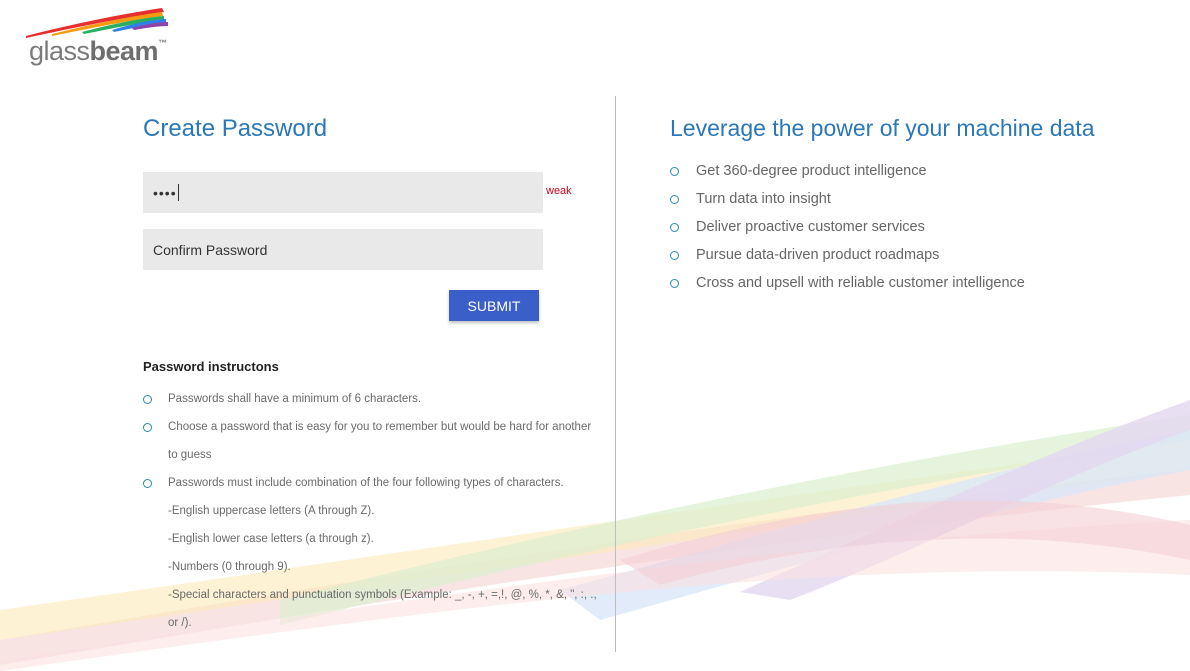 This screenshot has height=671, width=1190. I want to click on feature-item: Pursue data-driven product roadmaps, so click(847, 255).